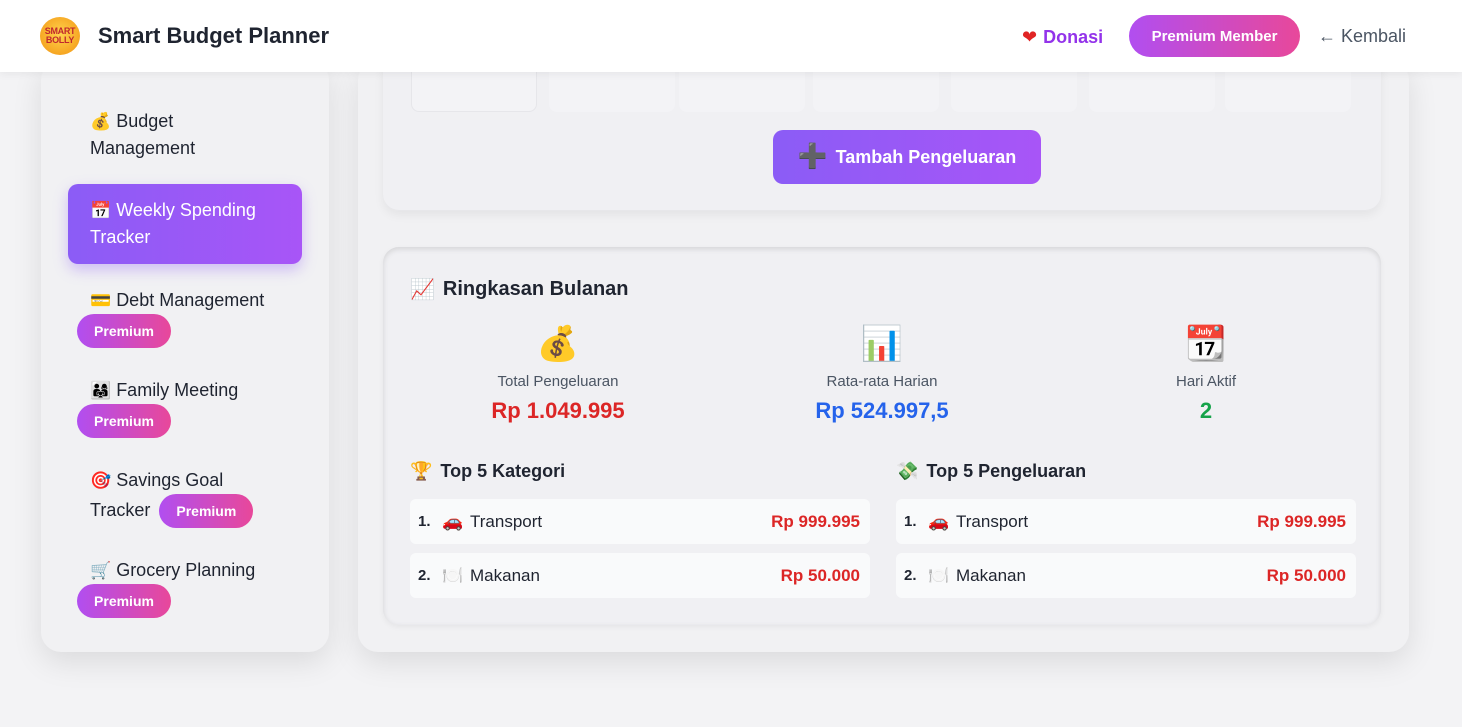 This screenshot has width=1462, height=727. What do you see at coordinates (1206, 344) in the screenshot?
I see `calendar-icon: 📆` at bounding box center [1206, 344].